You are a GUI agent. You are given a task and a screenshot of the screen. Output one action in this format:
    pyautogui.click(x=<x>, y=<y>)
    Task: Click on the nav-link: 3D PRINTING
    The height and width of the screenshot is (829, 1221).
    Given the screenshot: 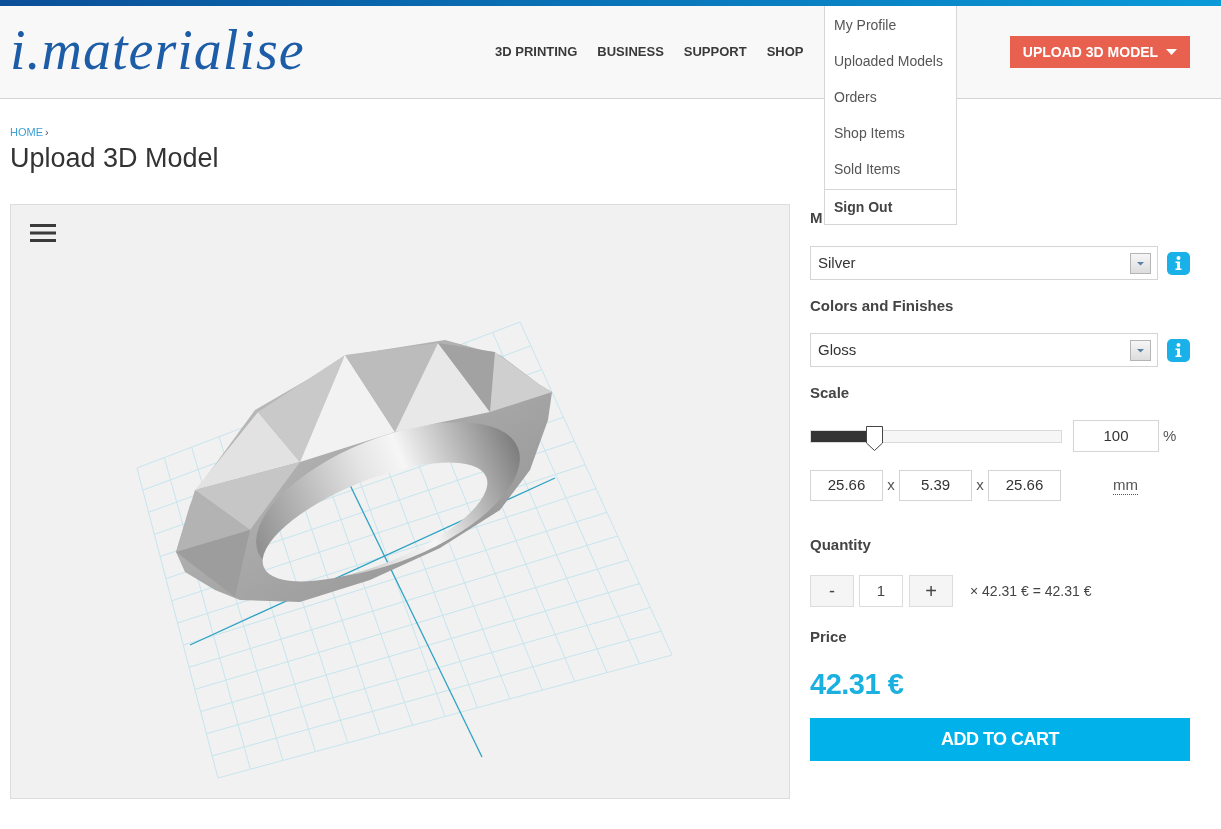 What is the action you would take?
    pyautogui.click(x=536, y=52)
    